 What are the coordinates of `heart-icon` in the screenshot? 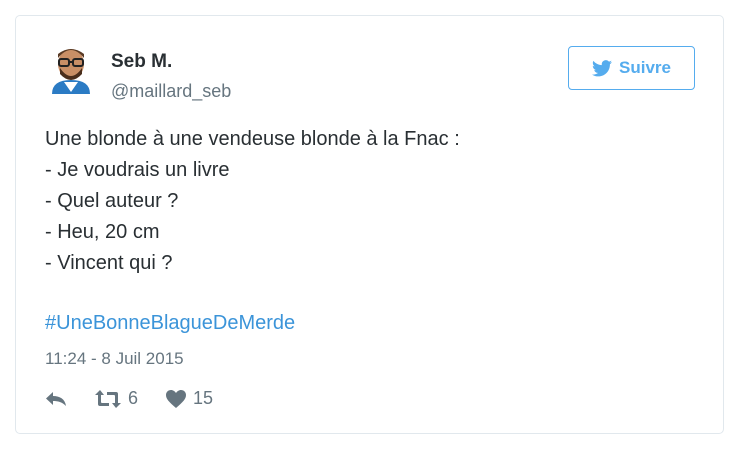 It's located at (176, 398).